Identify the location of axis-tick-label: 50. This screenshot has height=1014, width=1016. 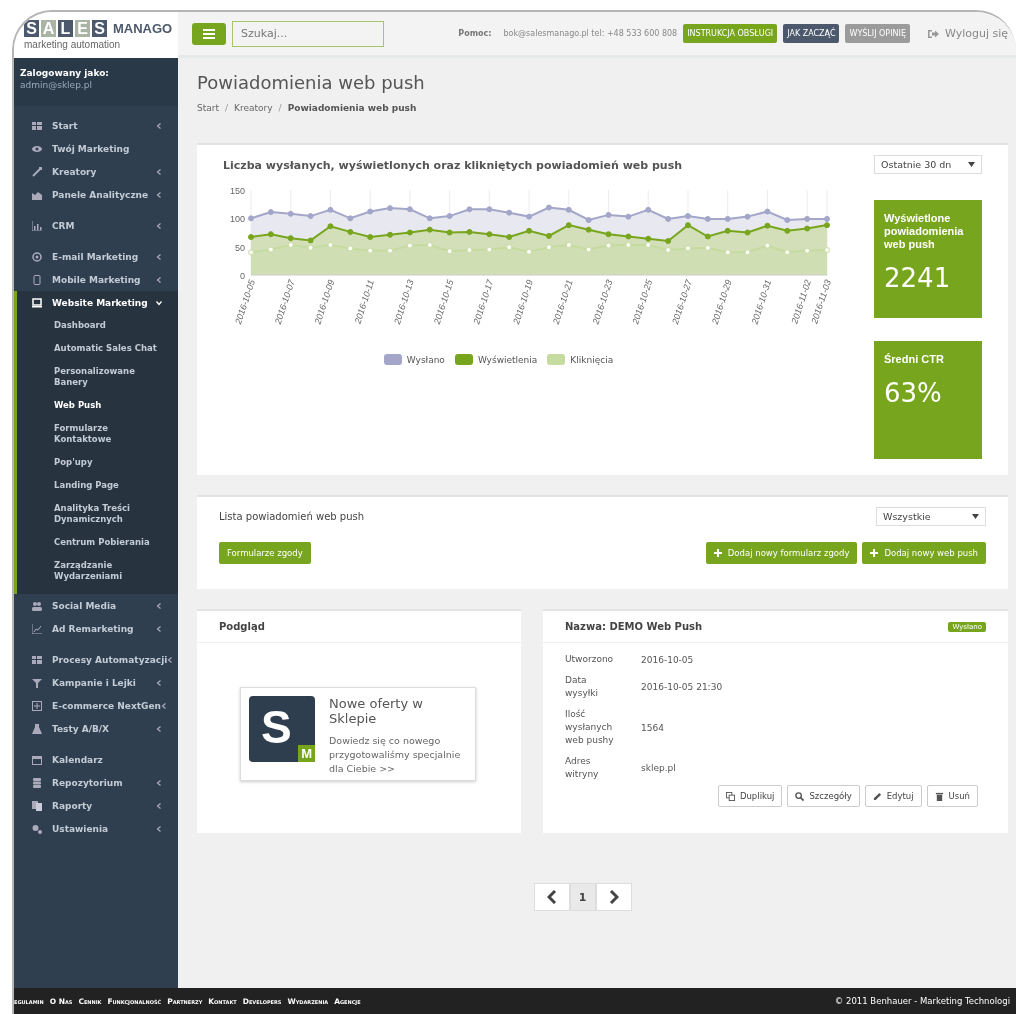
(240, 247).